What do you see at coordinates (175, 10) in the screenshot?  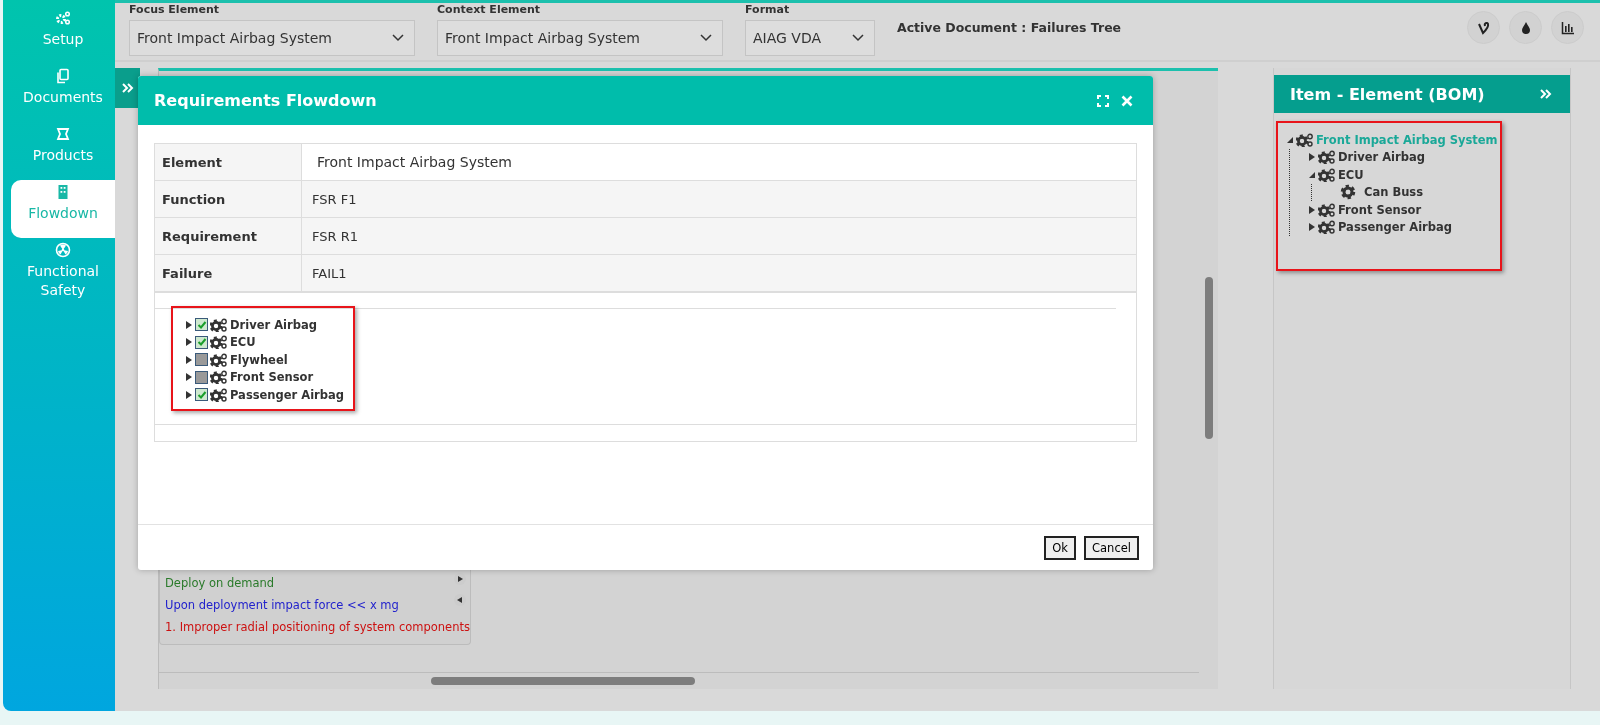 I see `field-label: Focus Element` at bounding box center [175, 10].